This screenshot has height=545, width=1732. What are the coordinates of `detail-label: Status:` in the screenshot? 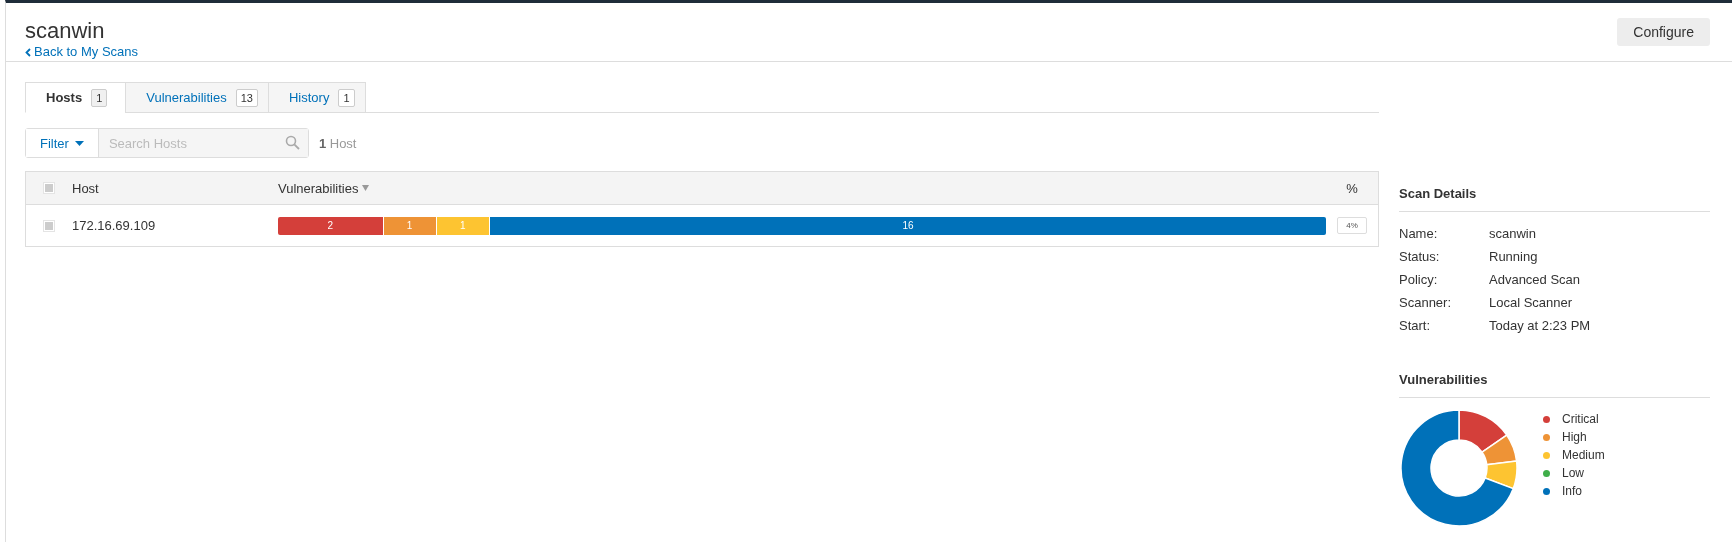 It's located at (1420, 256).